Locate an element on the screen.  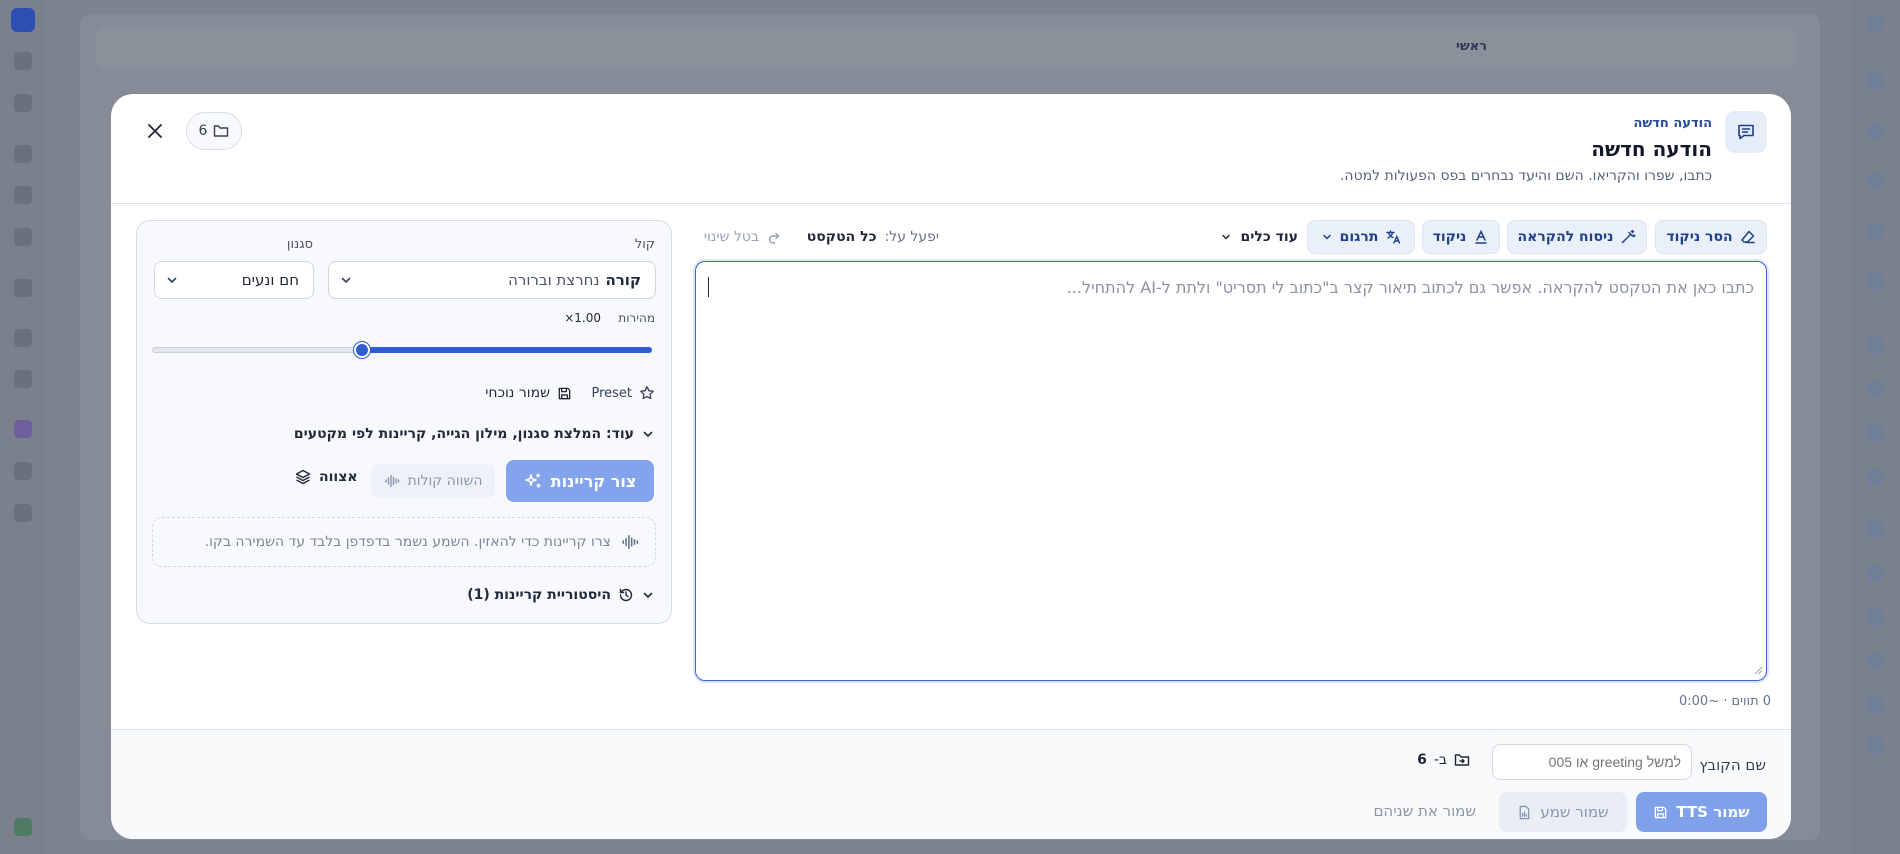
more-tools-label: עוד כלים is located at coordinates (1269, 237).